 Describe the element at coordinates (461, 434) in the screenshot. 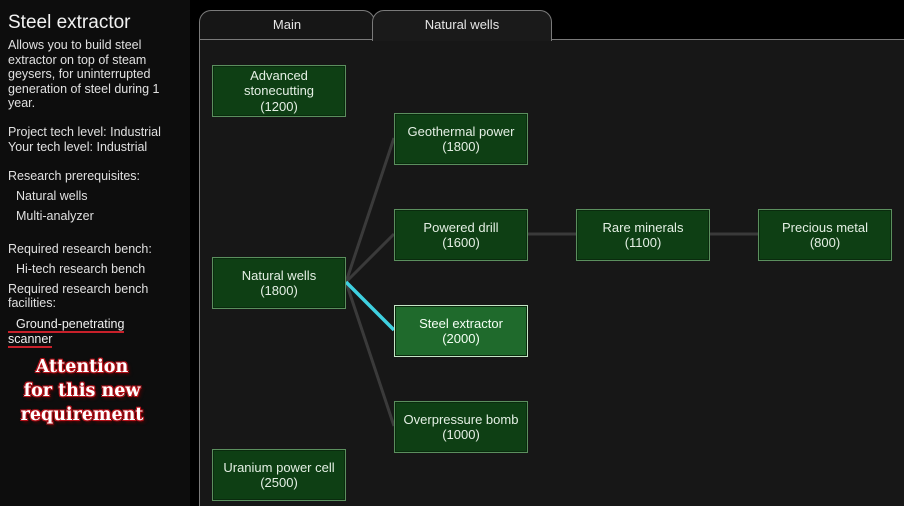

I see `node-cost: (1000)` at that location.